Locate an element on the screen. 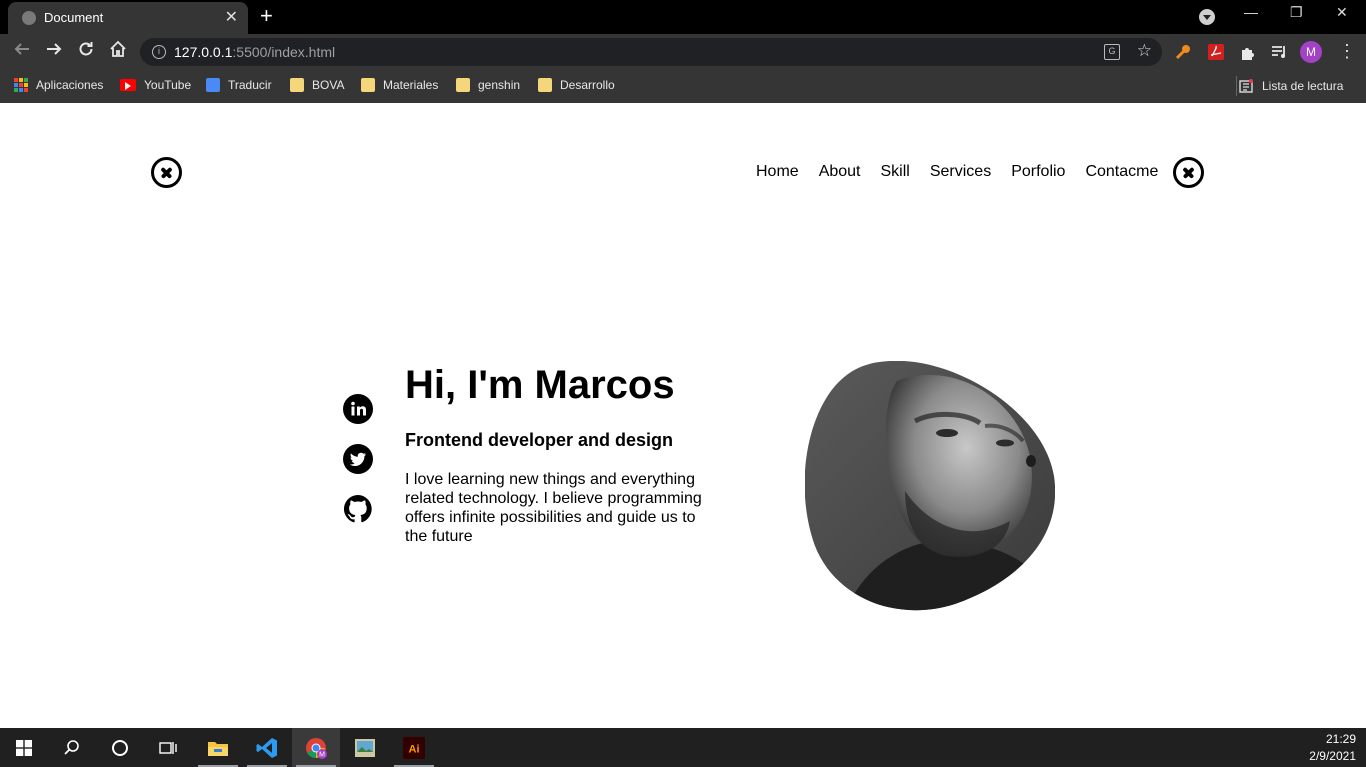  bookmark-materiales: Materiales is located at coordinates (399, 85).